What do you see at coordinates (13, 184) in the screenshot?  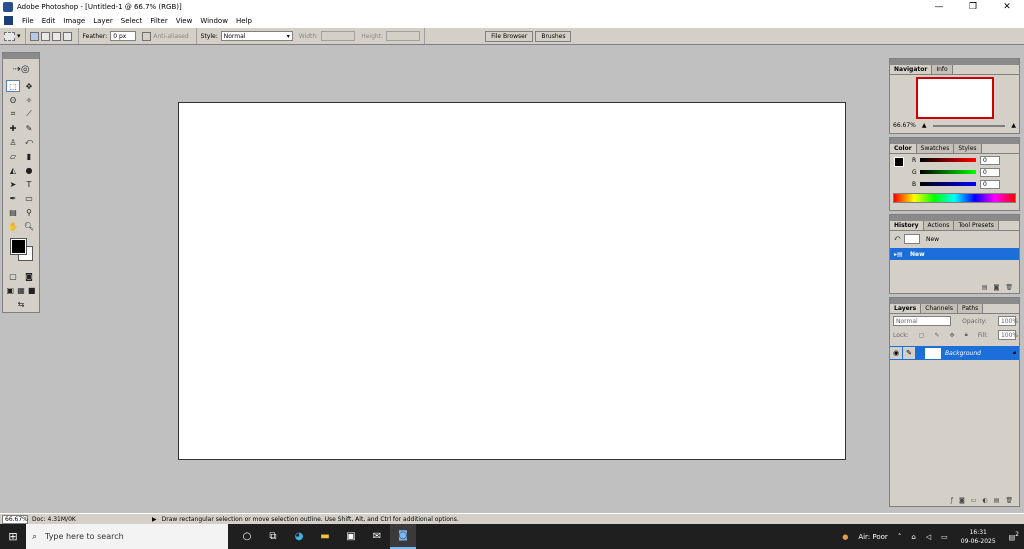 I see `path-selection-icon: ➤` at bounding box center [13, 184].